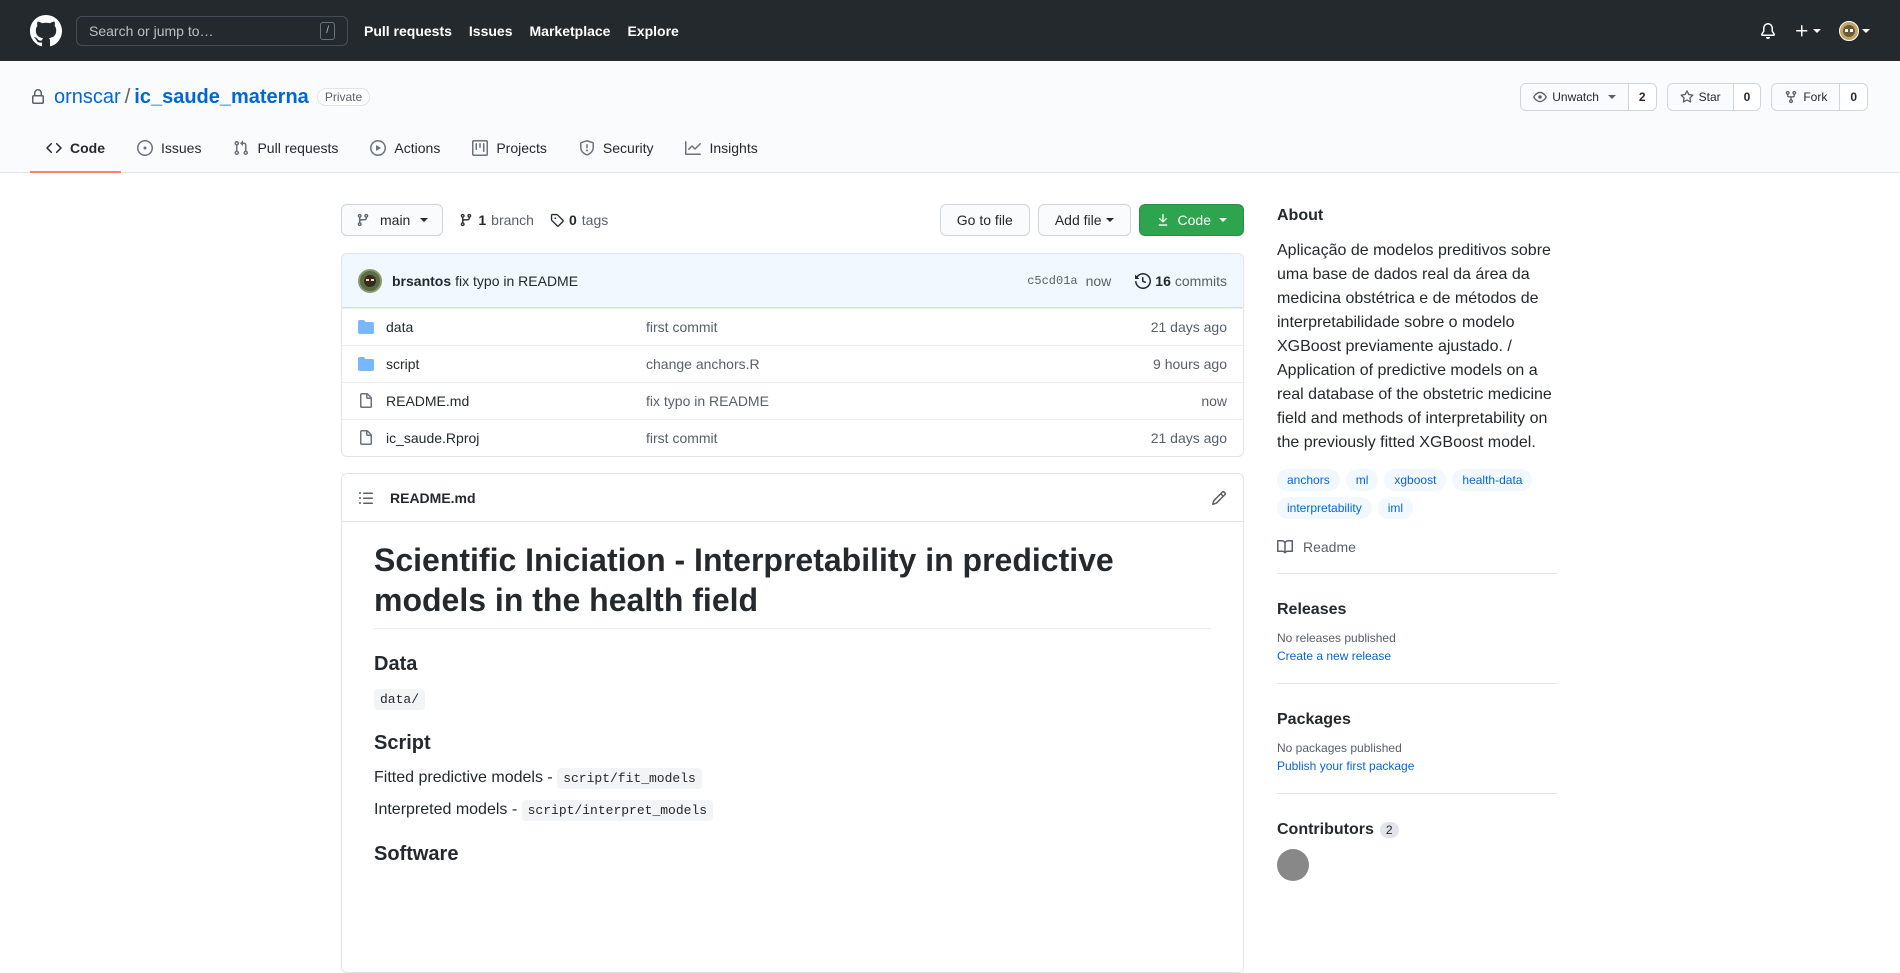  Describe the element at coordinates (1768, 30) in the screenshot. I see `bell-icon` at that location.